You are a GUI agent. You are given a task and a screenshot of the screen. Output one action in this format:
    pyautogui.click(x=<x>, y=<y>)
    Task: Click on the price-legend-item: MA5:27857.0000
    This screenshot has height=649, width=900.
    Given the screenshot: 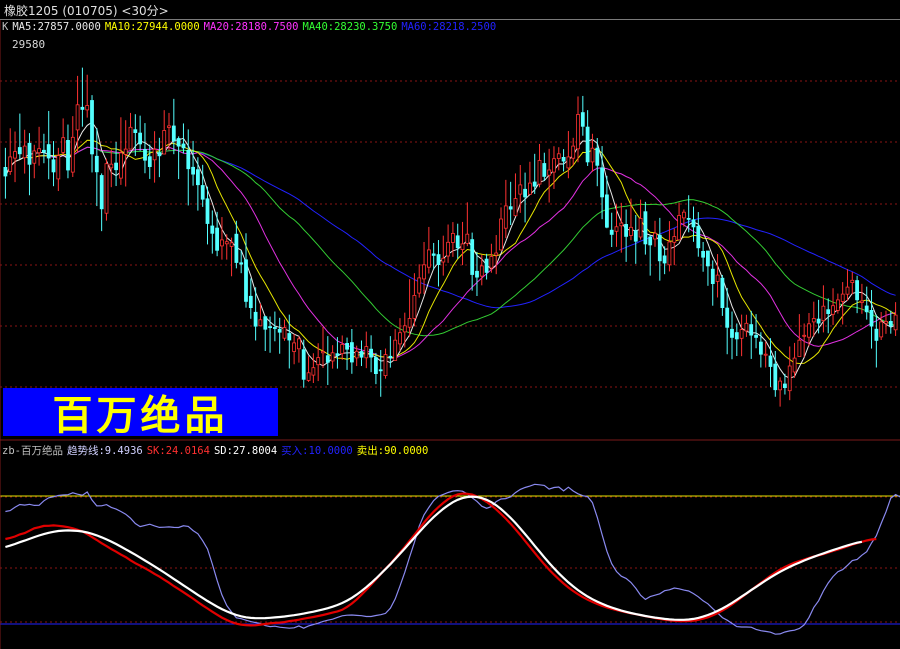 What is the action you would take?
    pyautogui.click(x=56, y=27)
    